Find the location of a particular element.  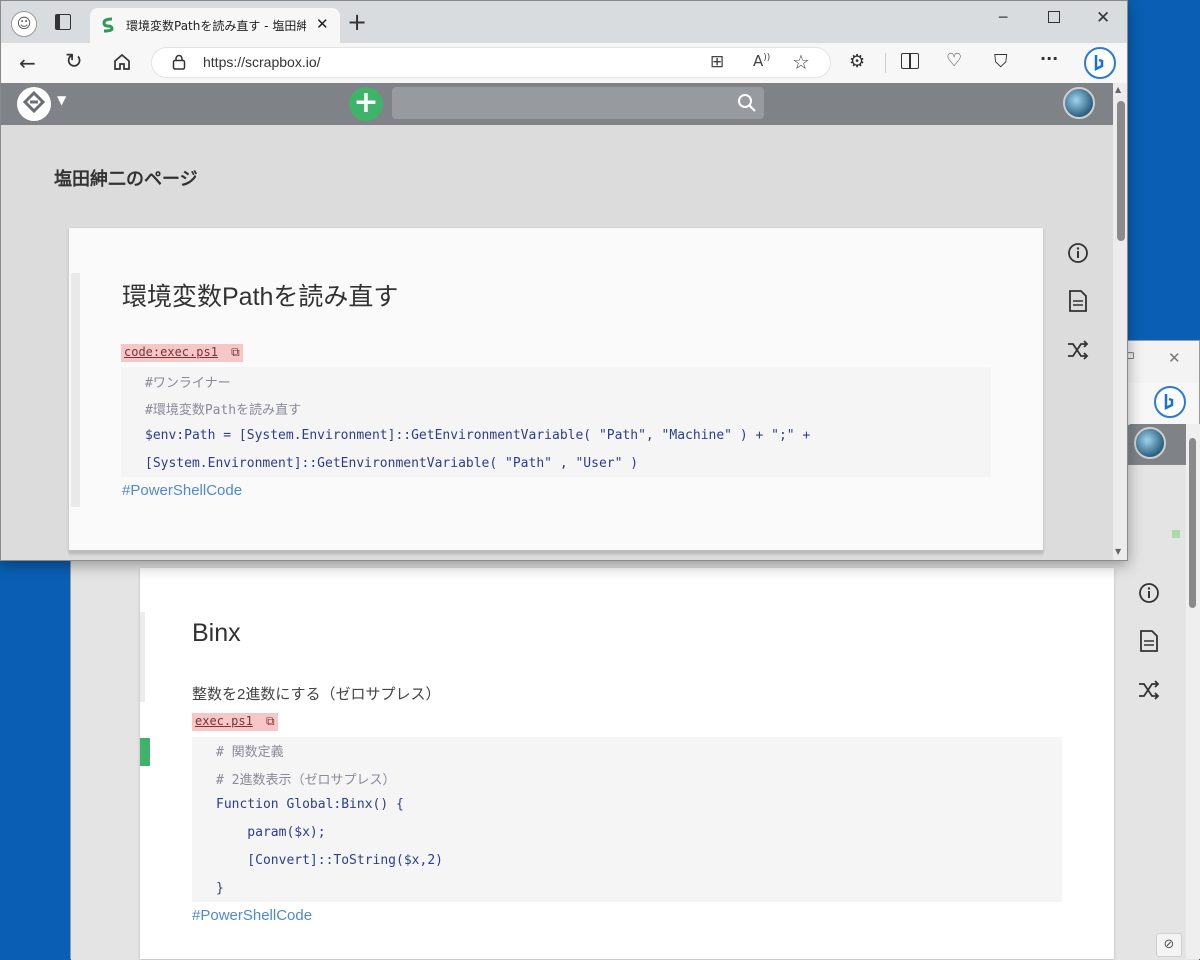

page-title: 環境変数Pathを読み直す is located at coordinates (260, 297).